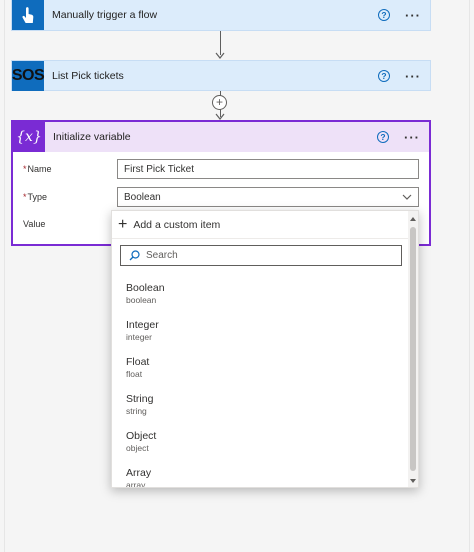  I want to click on dropdown-option-string: String string, so click(139, 405).